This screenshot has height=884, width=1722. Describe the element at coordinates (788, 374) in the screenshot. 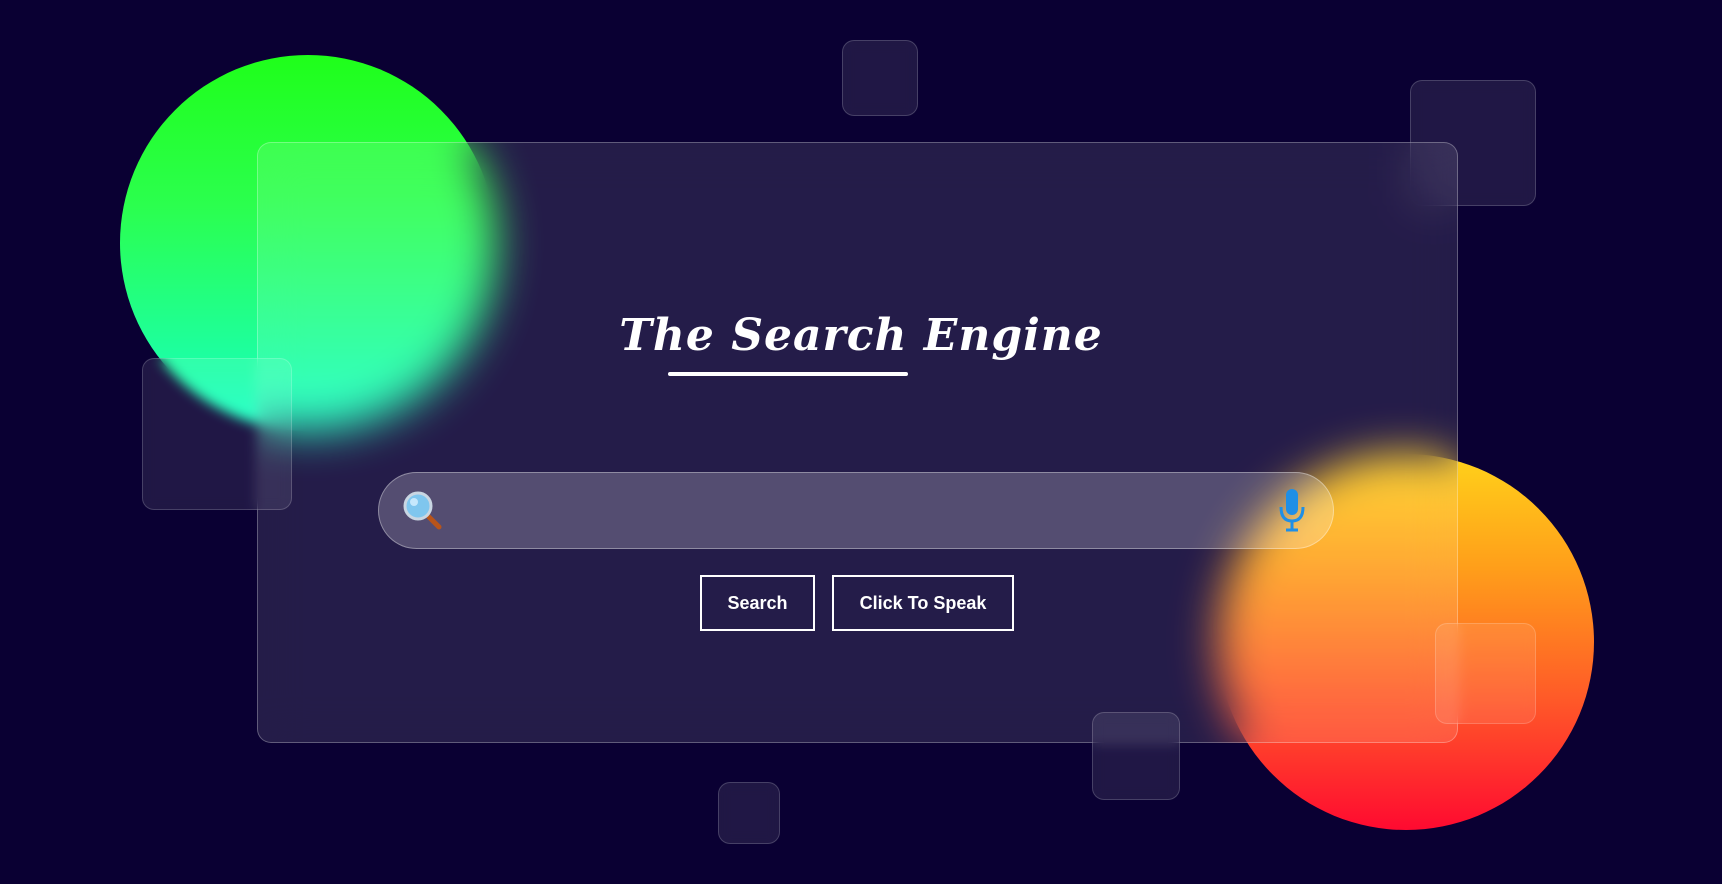

I see `title-underline` at that location.